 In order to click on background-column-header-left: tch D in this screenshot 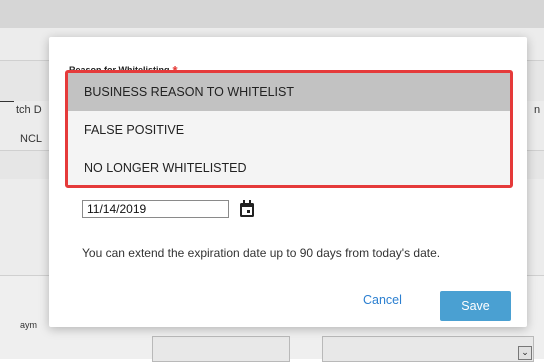, I will do `click(29, 110)`.